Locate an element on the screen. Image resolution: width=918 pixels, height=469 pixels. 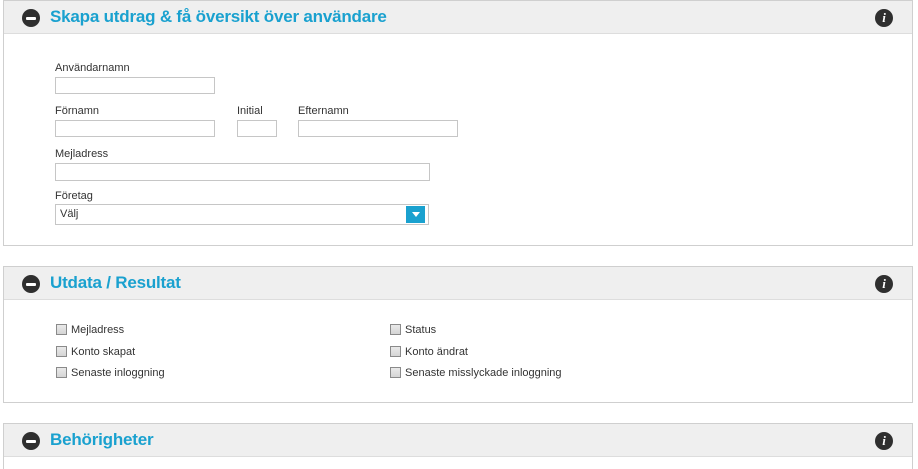
company-select: Välj is located at coordinates (242, 214).